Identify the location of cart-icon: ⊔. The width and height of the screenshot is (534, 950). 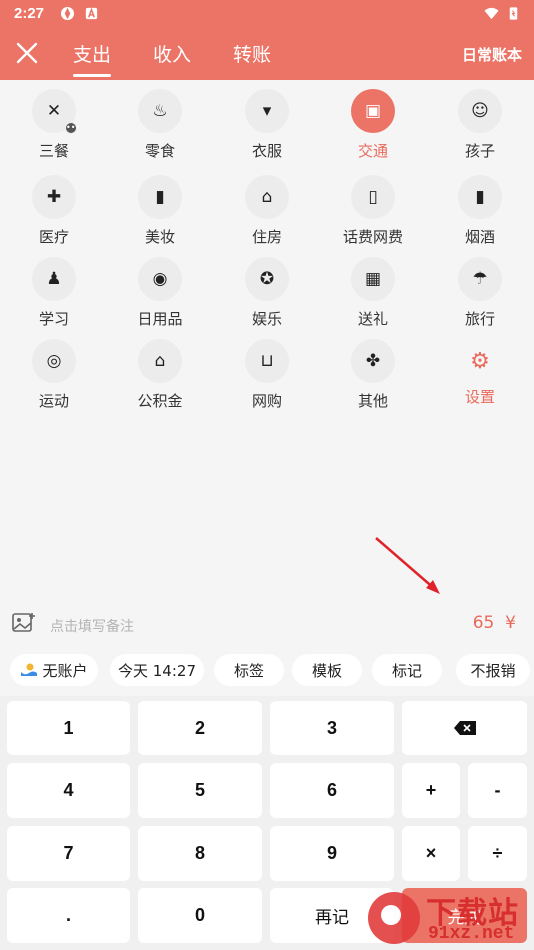
(267, 361).